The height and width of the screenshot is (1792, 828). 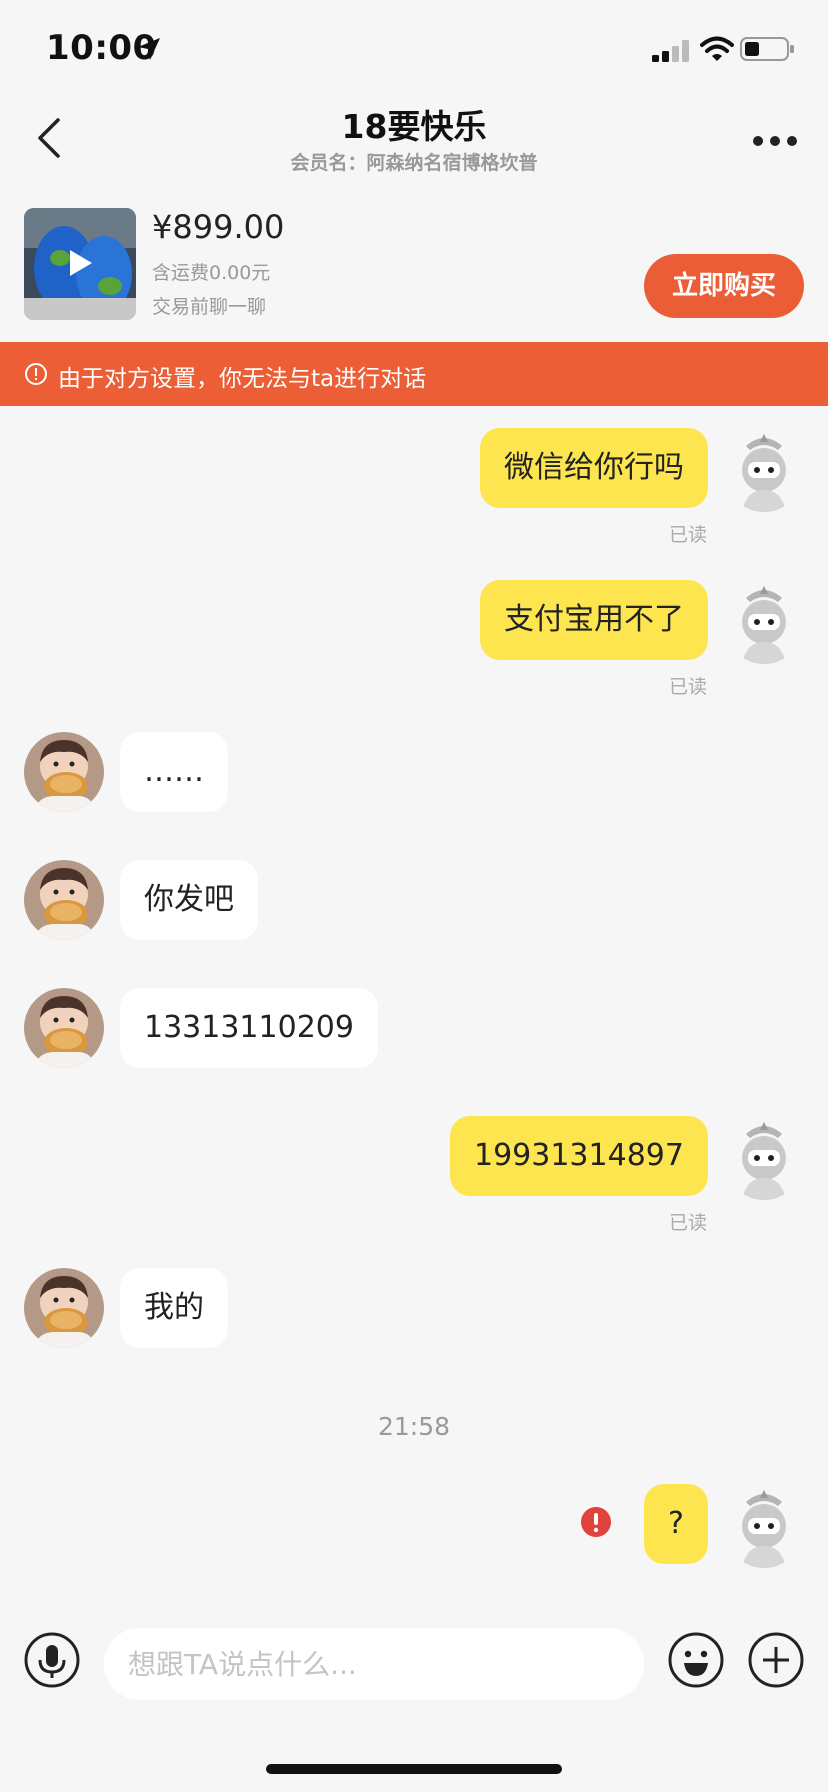 I want to click on send-failed-icon, so click(x=596, y=1522).